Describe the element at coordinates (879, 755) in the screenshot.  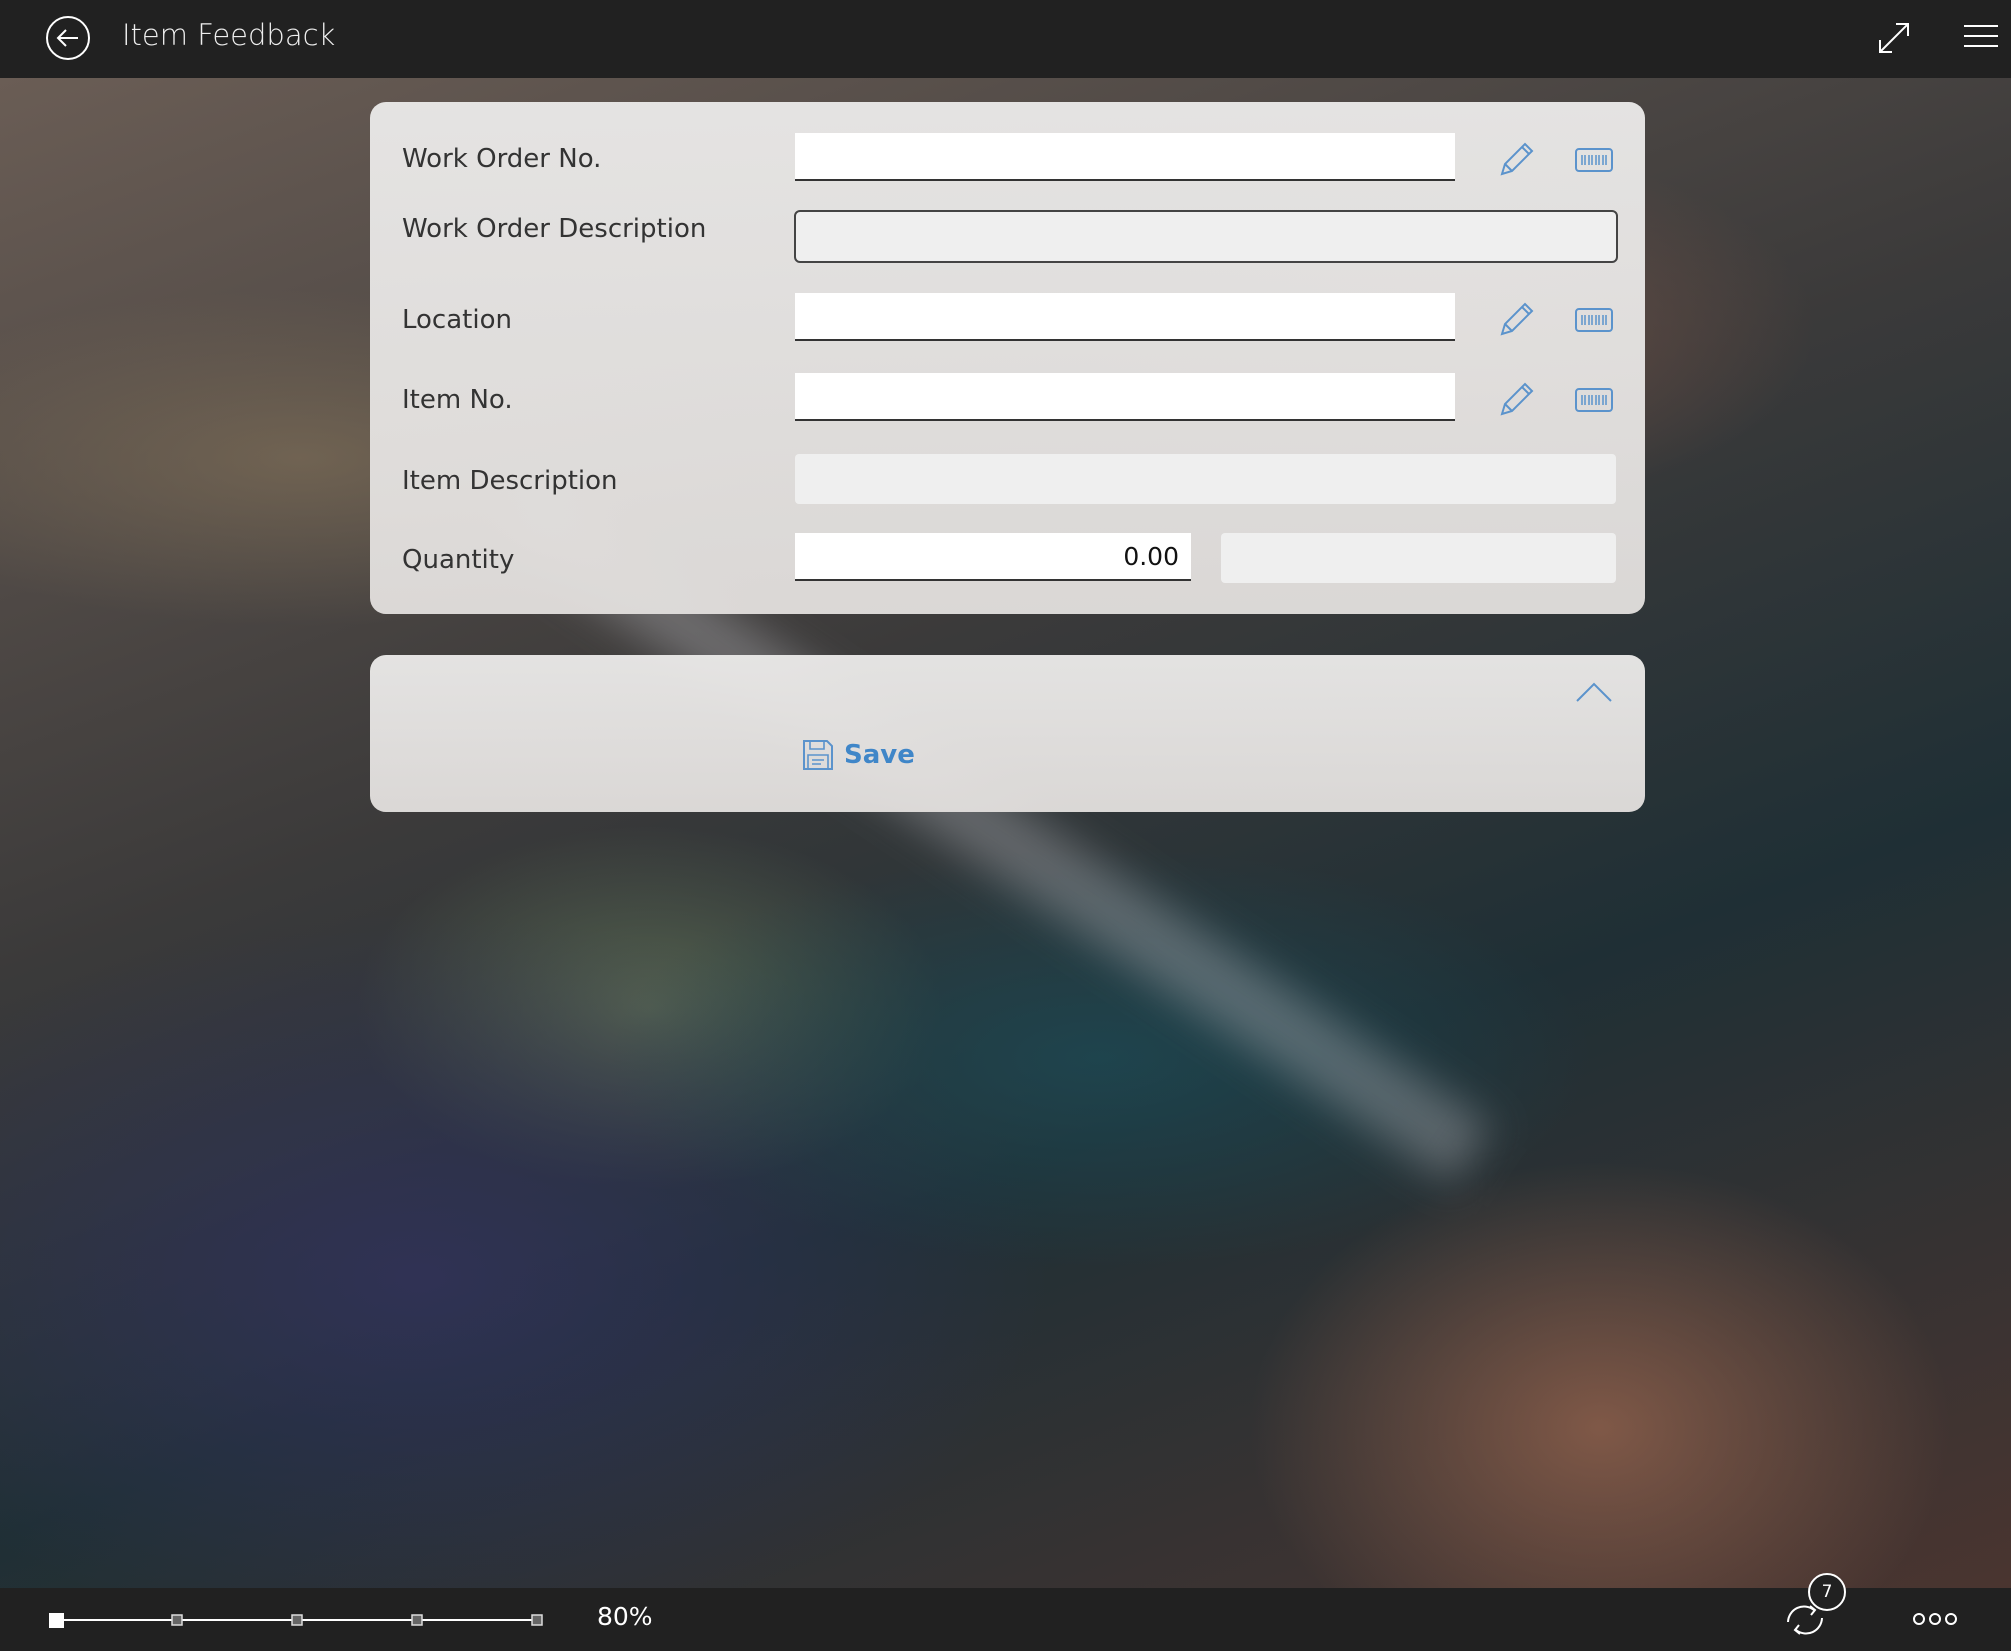
I see `save-label: Save` at that location.